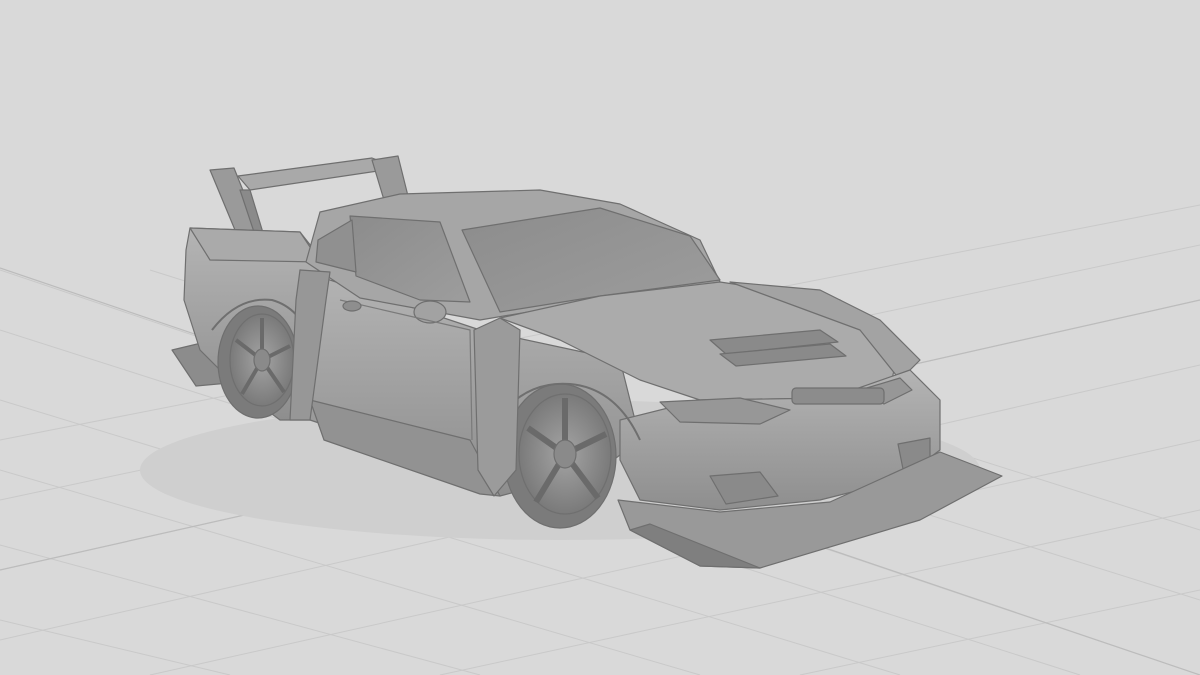  I want to click on rear-wheel, so click(258, 362).